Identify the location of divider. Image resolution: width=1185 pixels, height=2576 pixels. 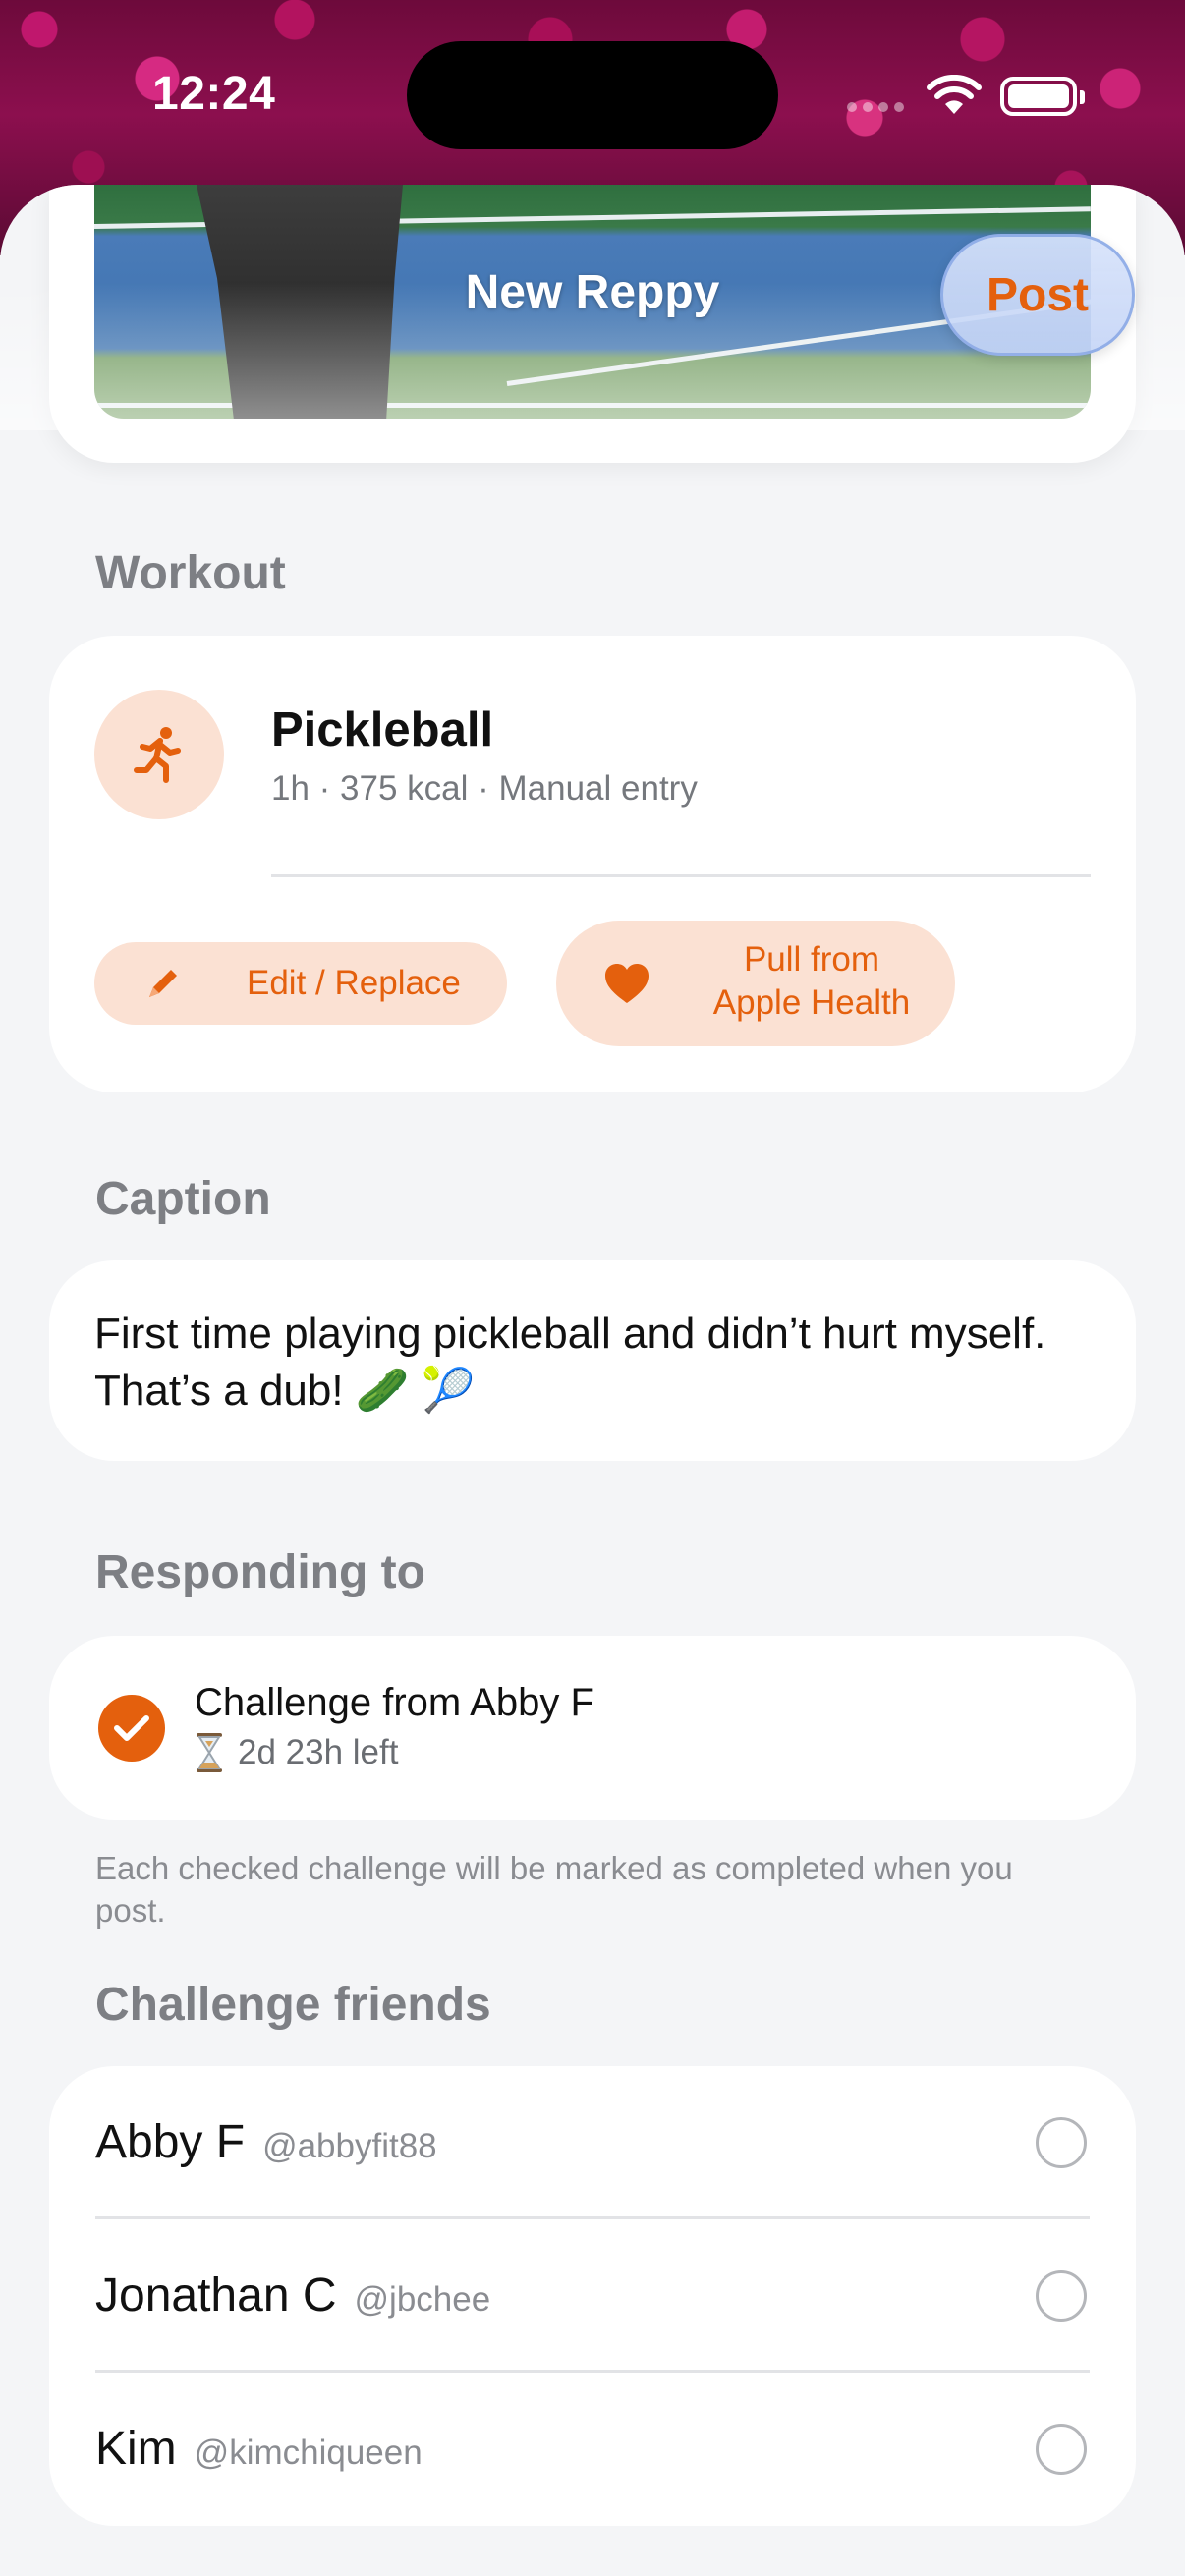
(681, 875).